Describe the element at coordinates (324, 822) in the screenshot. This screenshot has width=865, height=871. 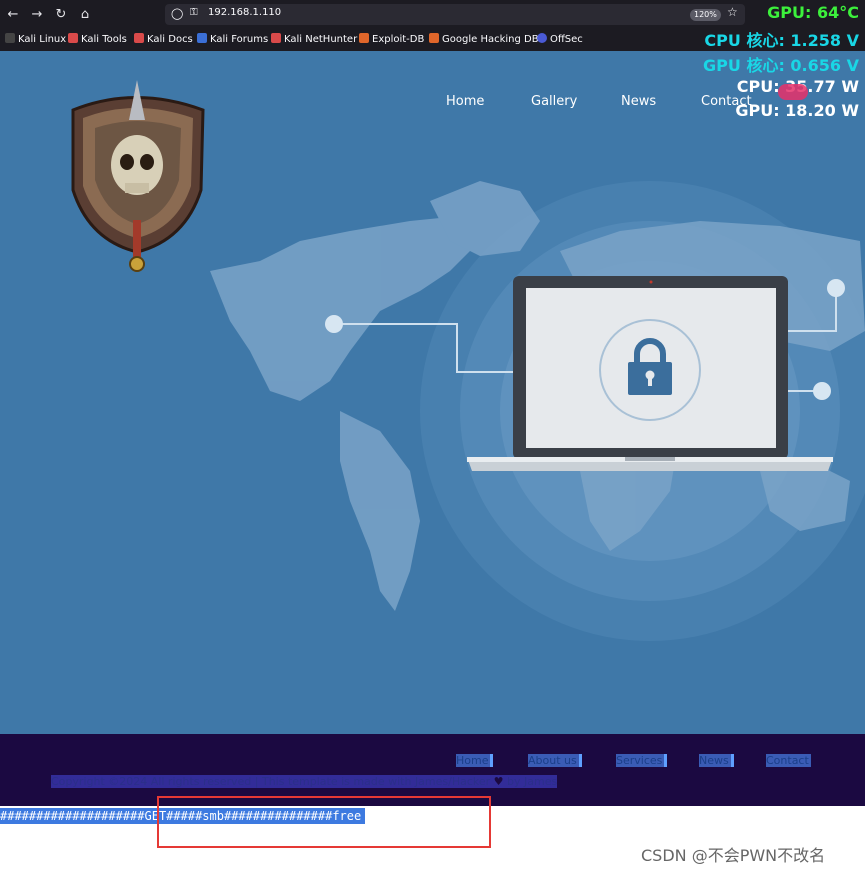
I see `annotation-red-box` at that location.